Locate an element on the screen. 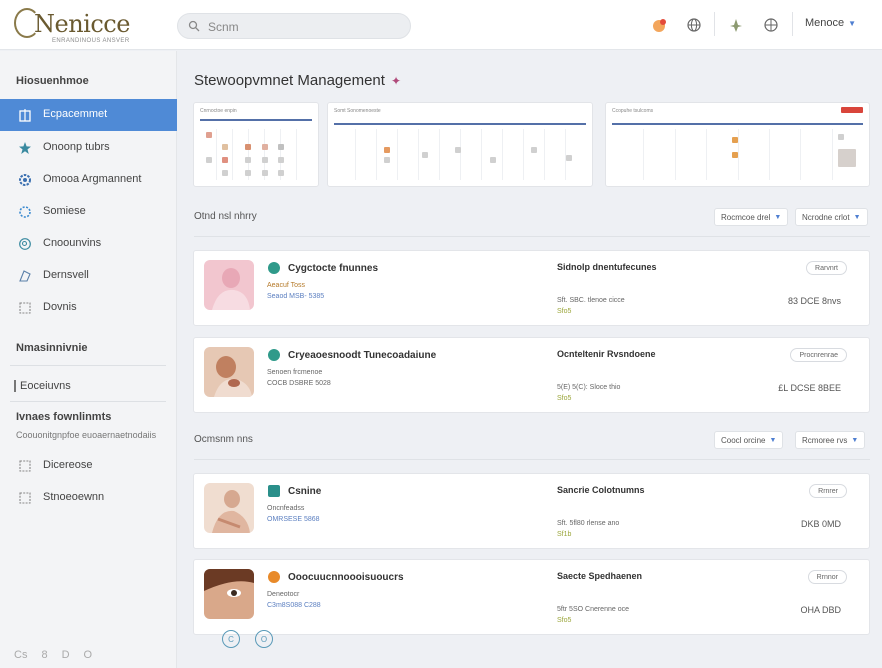 The width and height of the screenshot is (882, 668). notification-icon is located at coordinates (660, 25).